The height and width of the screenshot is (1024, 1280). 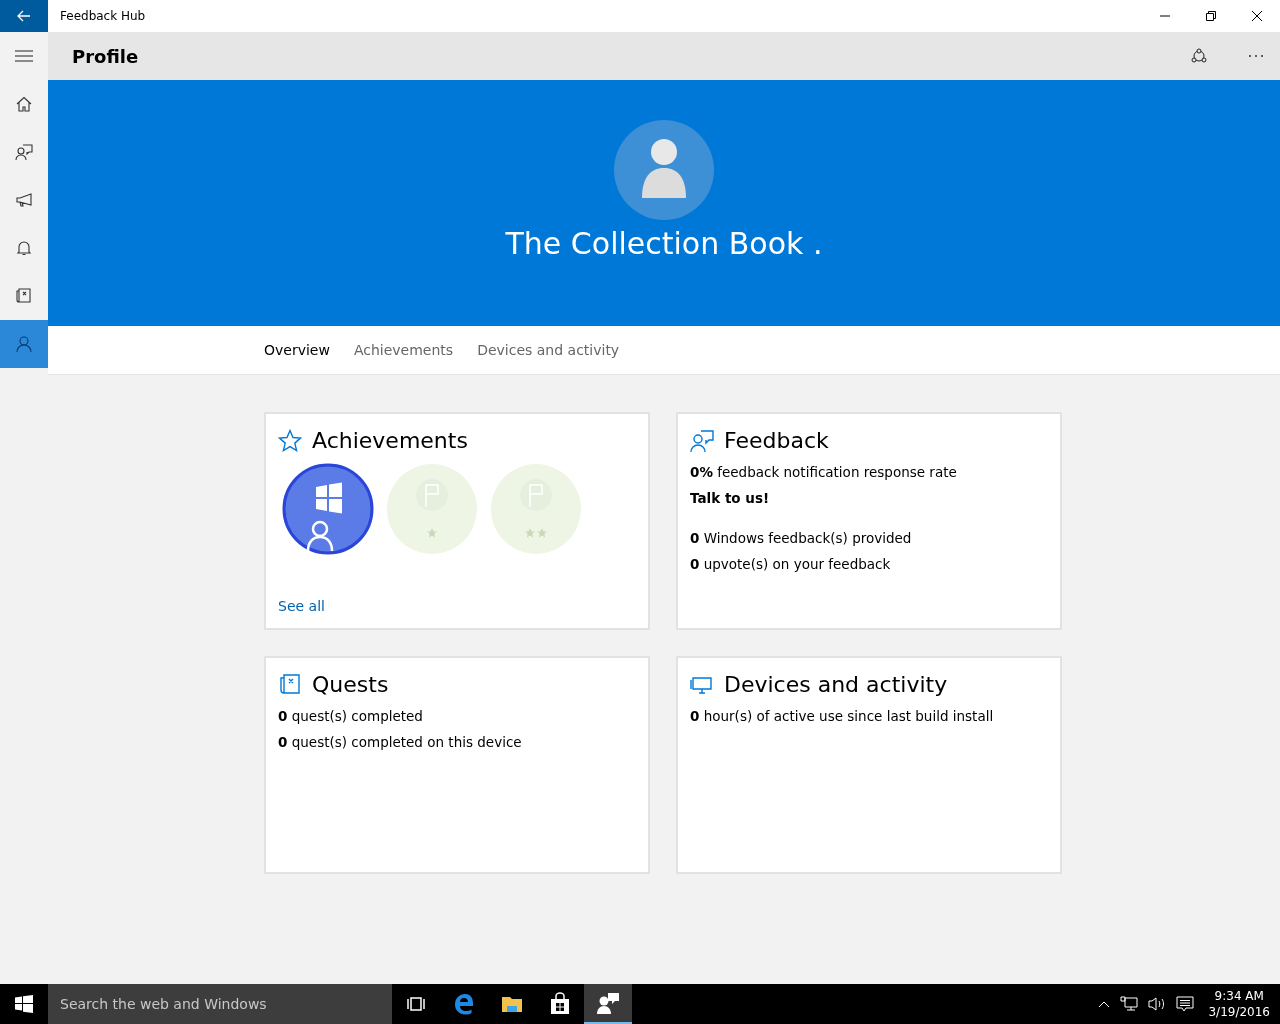 I want to click on person-icon, so click(x=24, y=344).